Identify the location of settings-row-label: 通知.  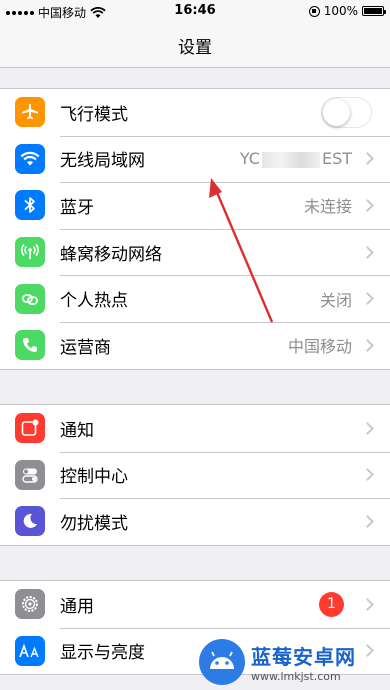
(77, 430).